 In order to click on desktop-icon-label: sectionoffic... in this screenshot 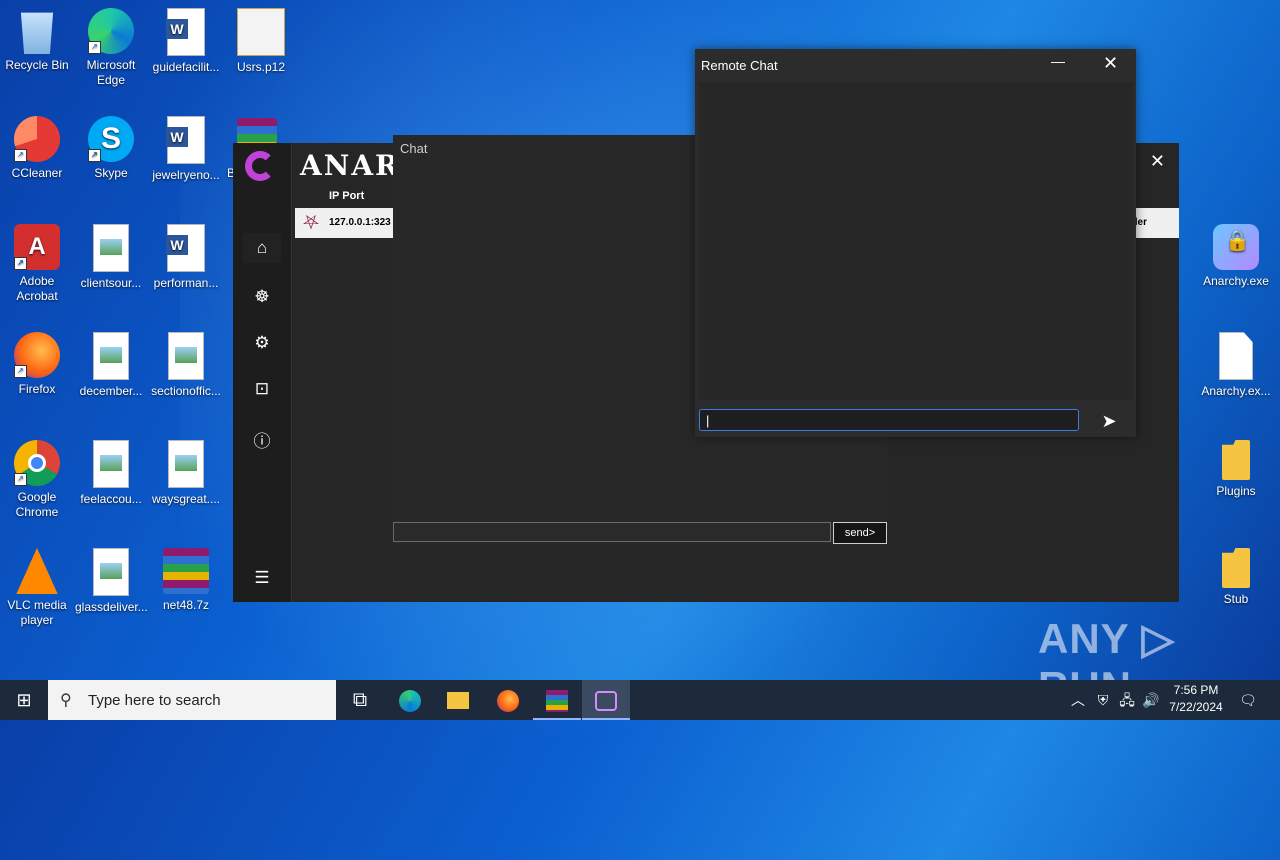, I will do `click(186, 391)`.